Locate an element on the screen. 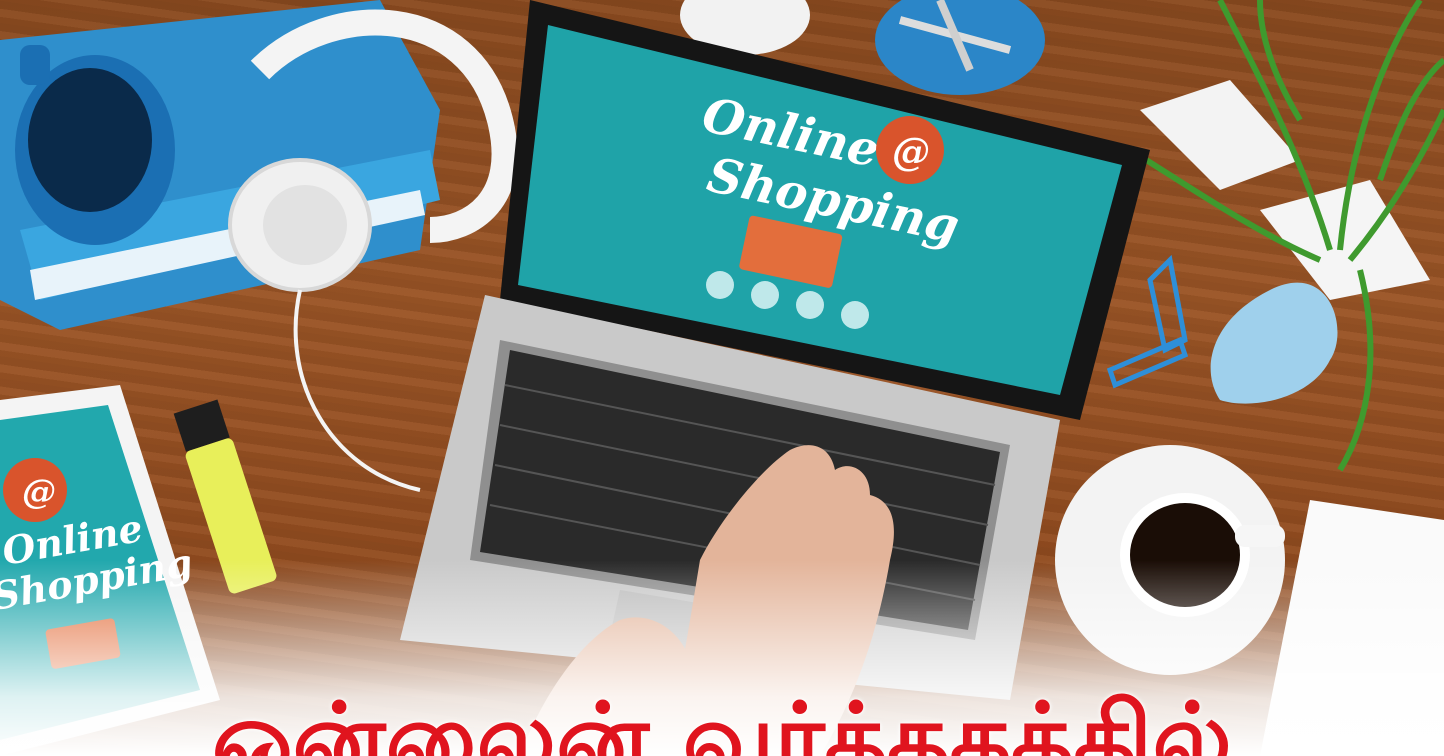 This screenshot has width=1444, height=756. heart-note is located at coordinates (1274, 343).